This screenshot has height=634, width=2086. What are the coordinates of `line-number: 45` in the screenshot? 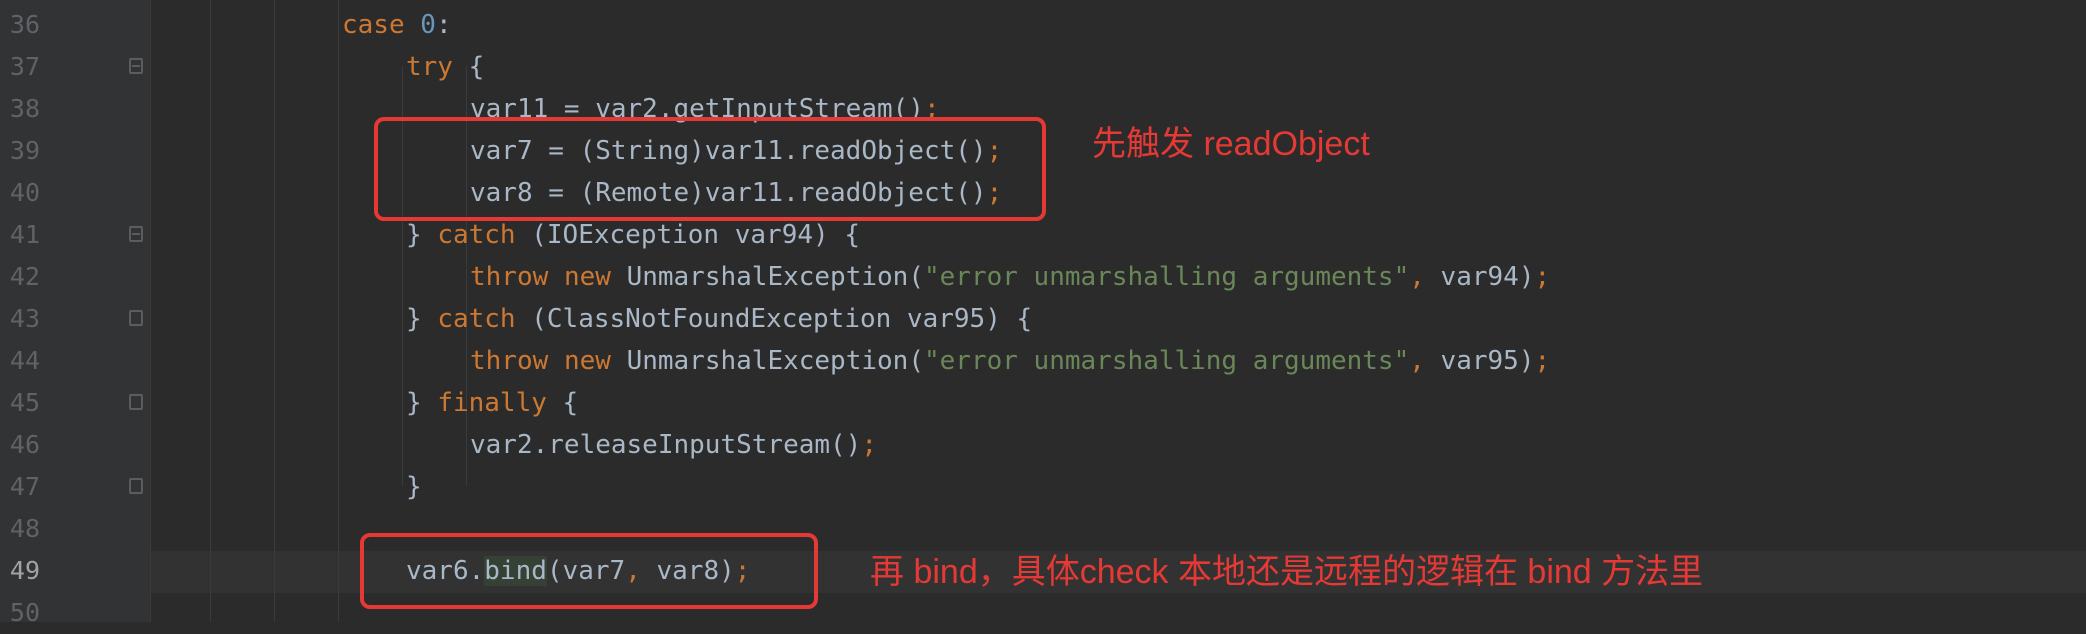 It's located at (24, 402).